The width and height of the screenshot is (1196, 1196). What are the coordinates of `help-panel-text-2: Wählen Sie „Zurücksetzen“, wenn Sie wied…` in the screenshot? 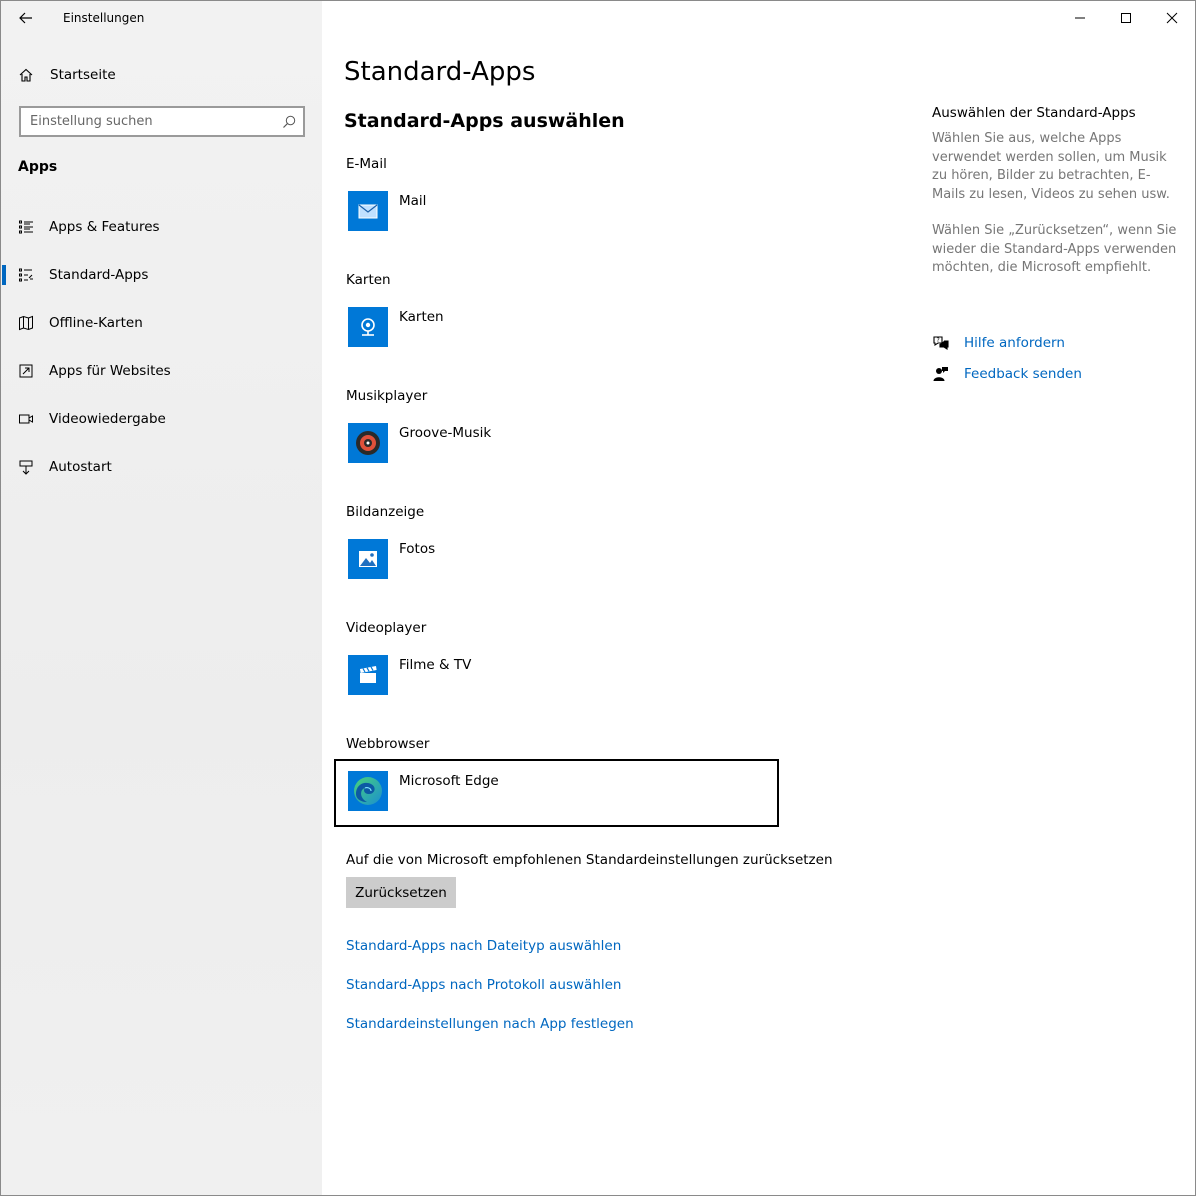 It's located at (1054, 249).